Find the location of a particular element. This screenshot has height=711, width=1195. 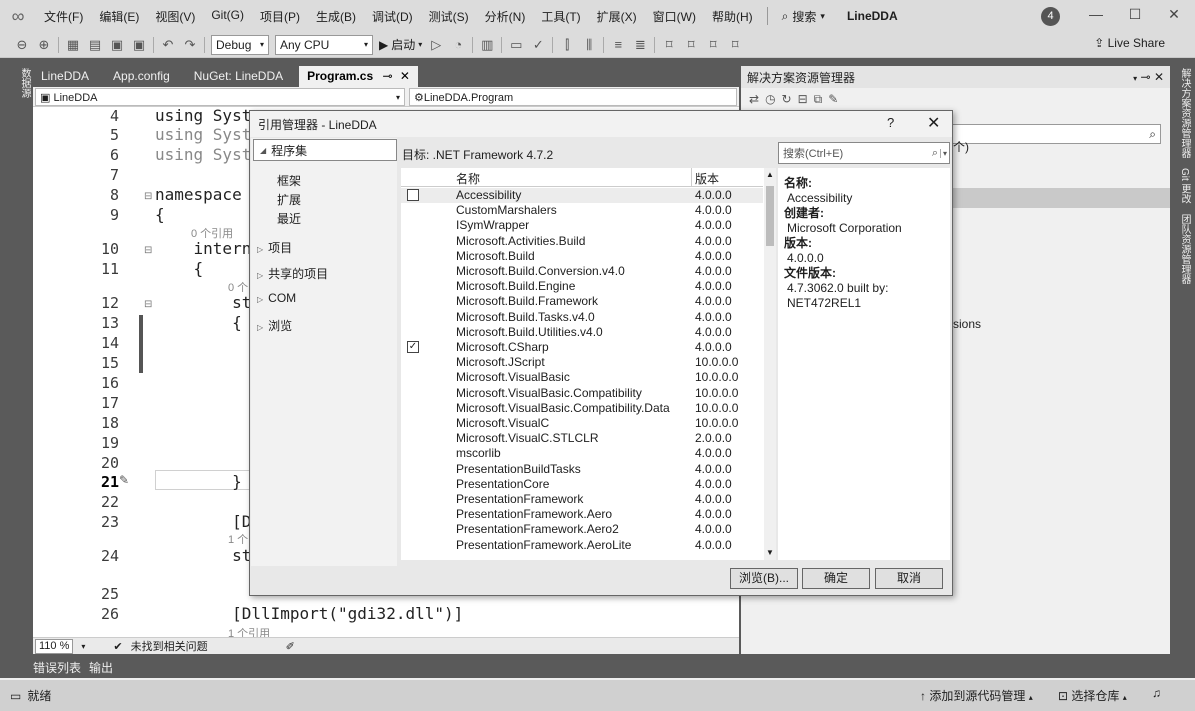

issues-status: 未找到相关问题 is located at coordinates (169, 646).